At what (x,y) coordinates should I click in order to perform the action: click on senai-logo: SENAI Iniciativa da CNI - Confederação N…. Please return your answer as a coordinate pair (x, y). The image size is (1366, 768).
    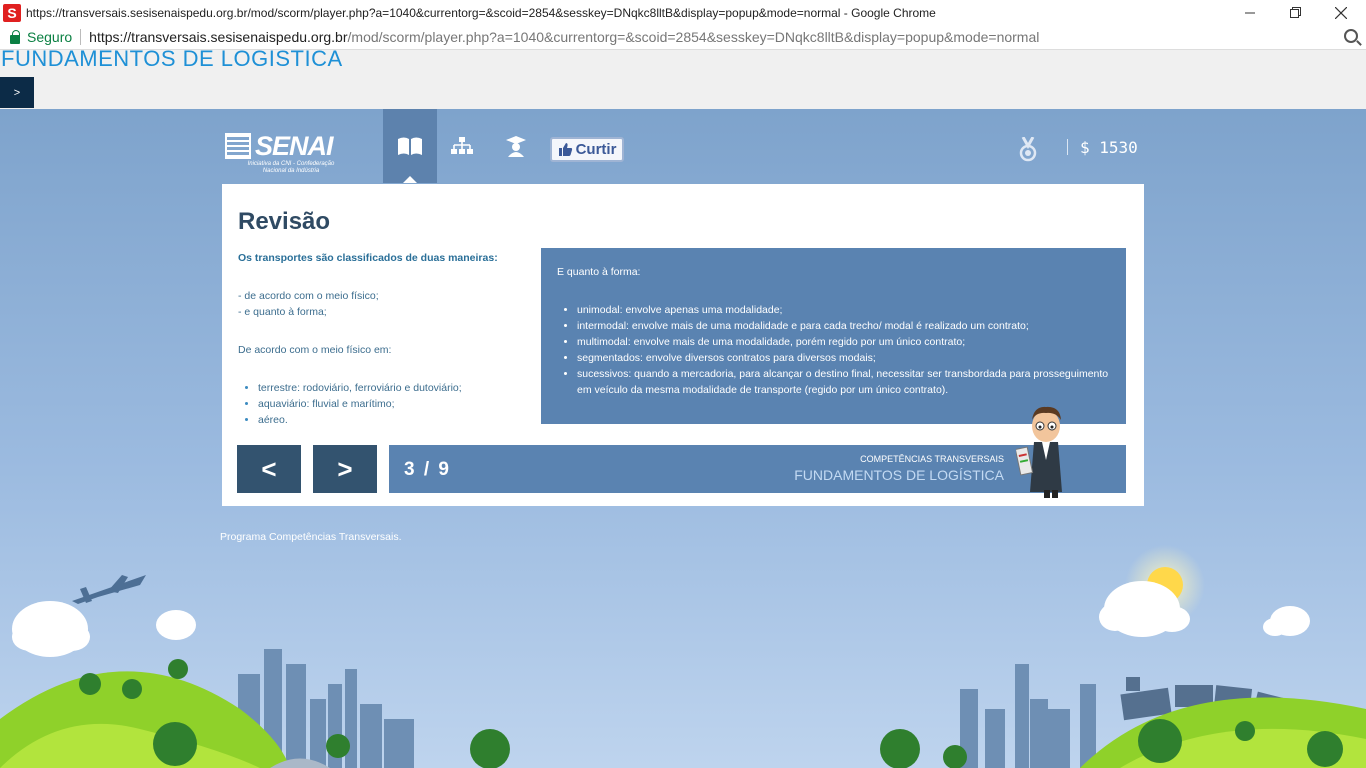
    Looking at the image, I should click on (291, 154).